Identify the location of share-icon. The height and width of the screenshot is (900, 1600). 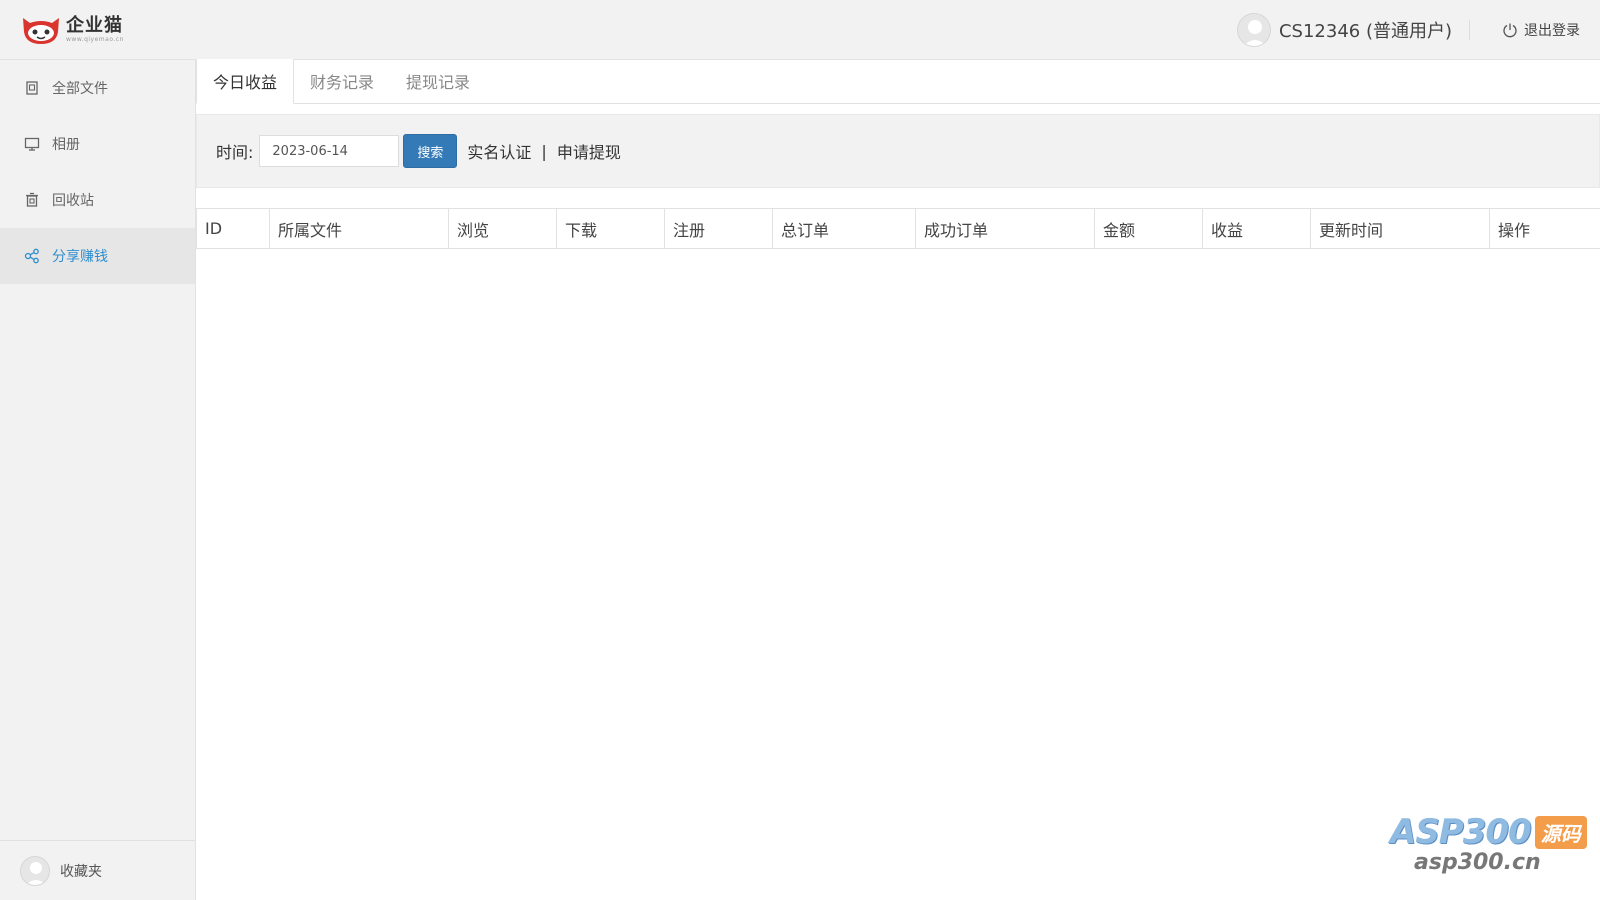
(31, 256).